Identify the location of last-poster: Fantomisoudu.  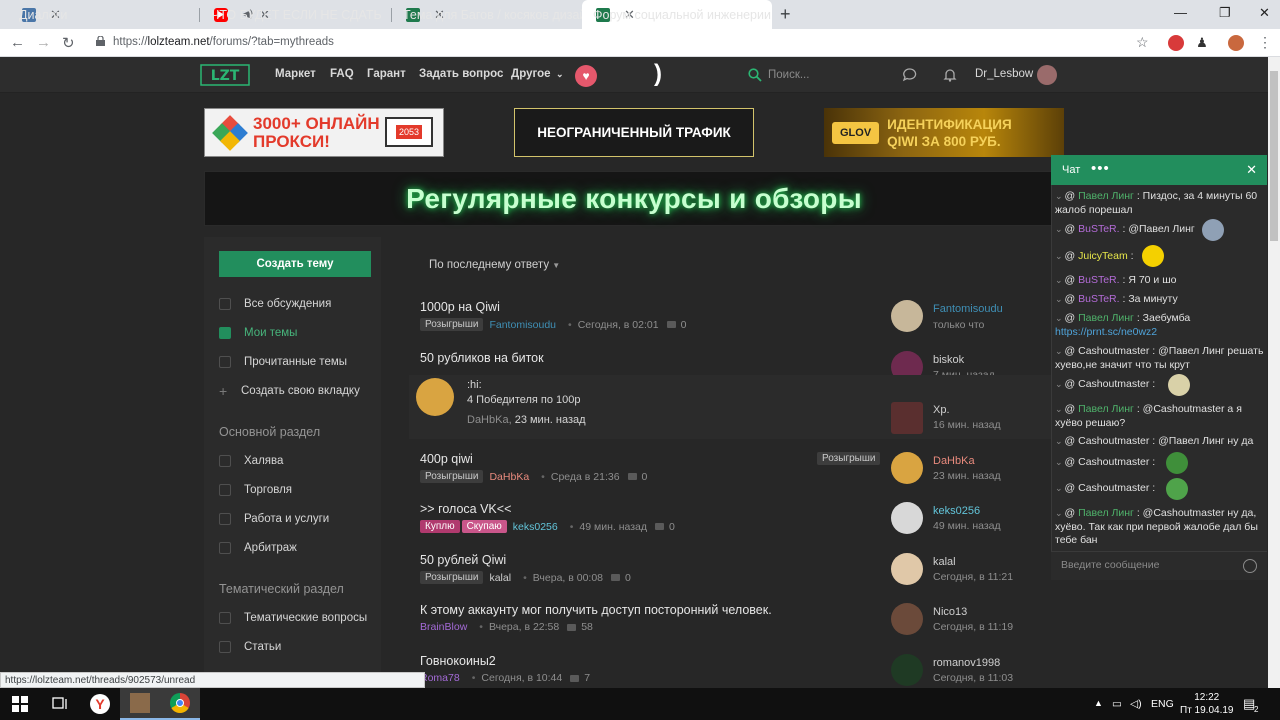
(968, 309).